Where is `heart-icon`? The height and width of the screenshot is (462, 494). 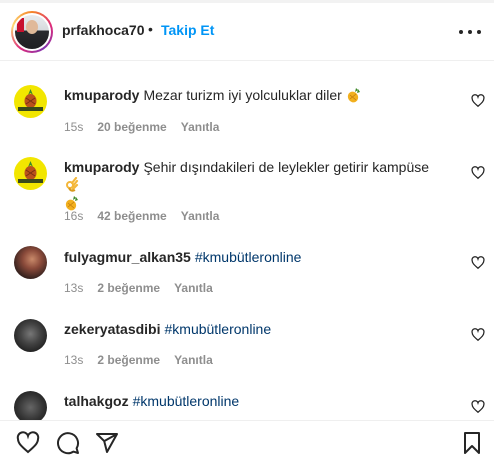 heart-icon is located at coordinates (28, 443).